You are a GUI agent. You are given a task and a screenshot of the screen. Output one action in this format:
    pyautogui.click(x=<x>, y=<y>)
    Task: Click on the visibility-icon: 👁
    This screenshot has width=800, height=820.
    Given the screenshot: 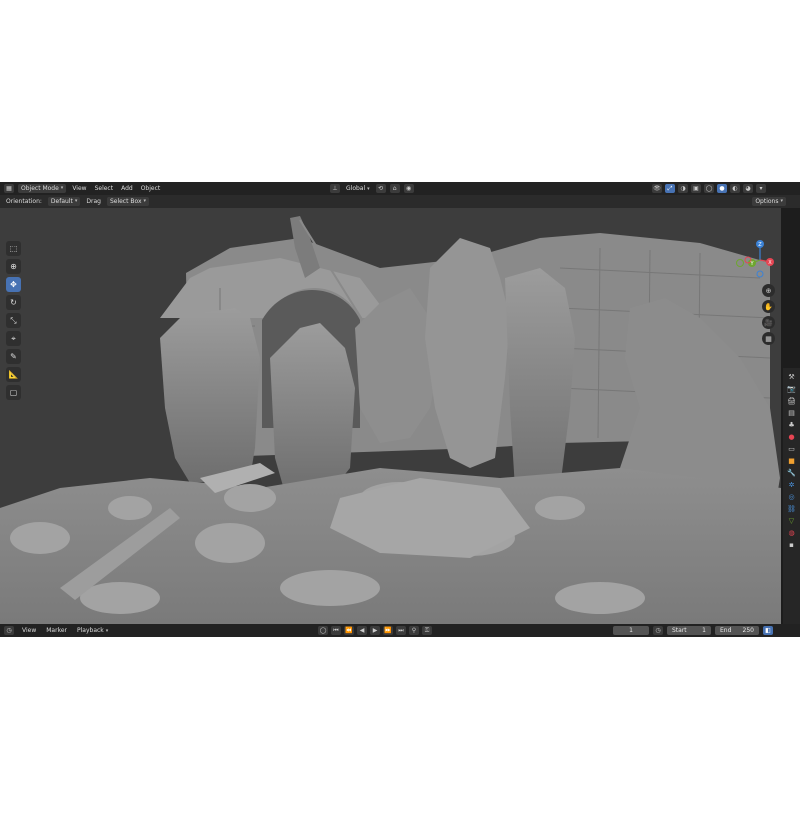 What is the action you would take?
    pyautogui.click(x=657, y=188)
    